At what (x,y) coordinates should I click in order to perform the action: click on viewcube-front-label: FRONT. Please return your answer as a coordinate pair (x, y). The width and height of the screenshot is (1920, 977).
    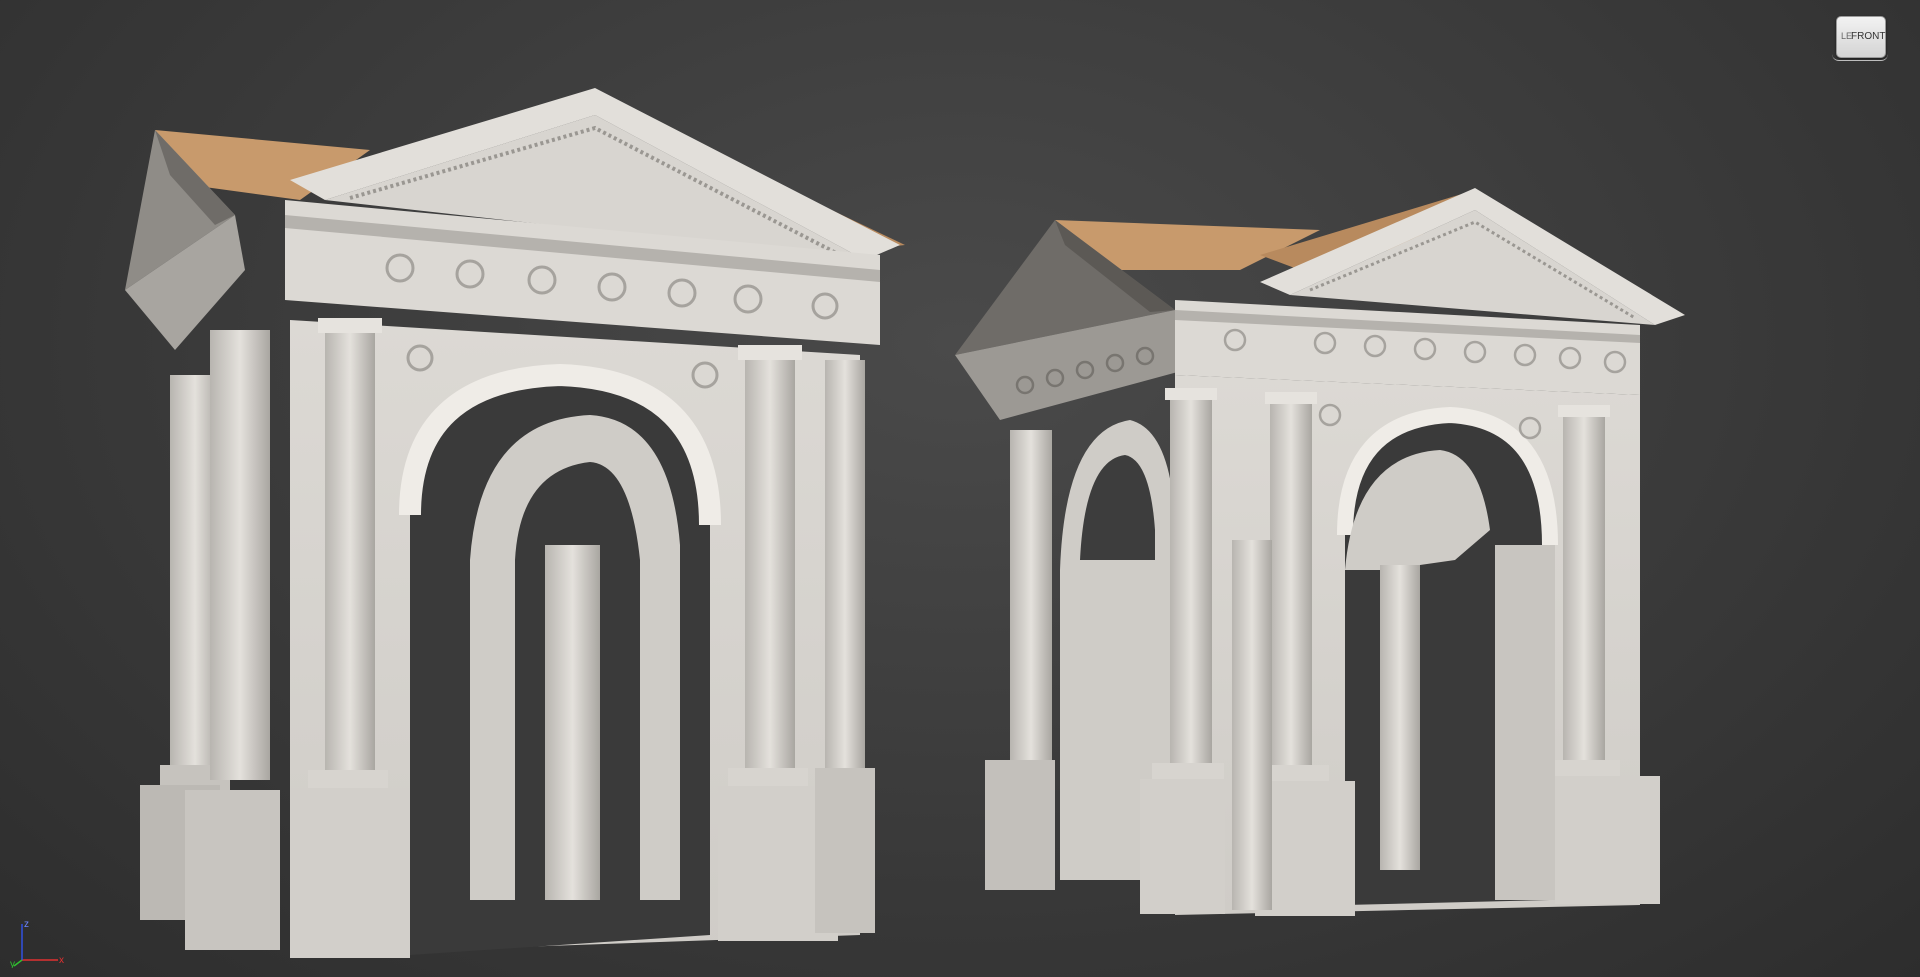
    Looking at the image, I should click on (1868, 36).